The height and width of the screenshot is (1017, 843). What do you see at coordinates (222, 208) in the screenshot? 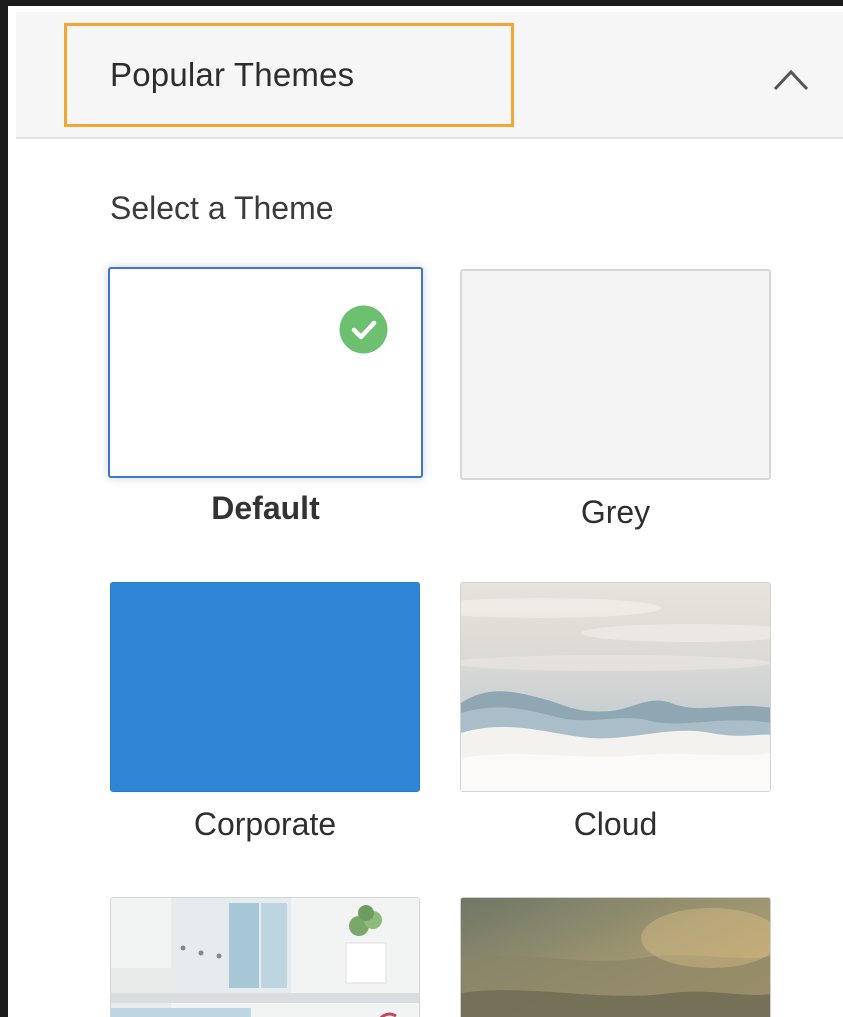
I see `section-label: Select a Theme` at bounding box center [222, 208].